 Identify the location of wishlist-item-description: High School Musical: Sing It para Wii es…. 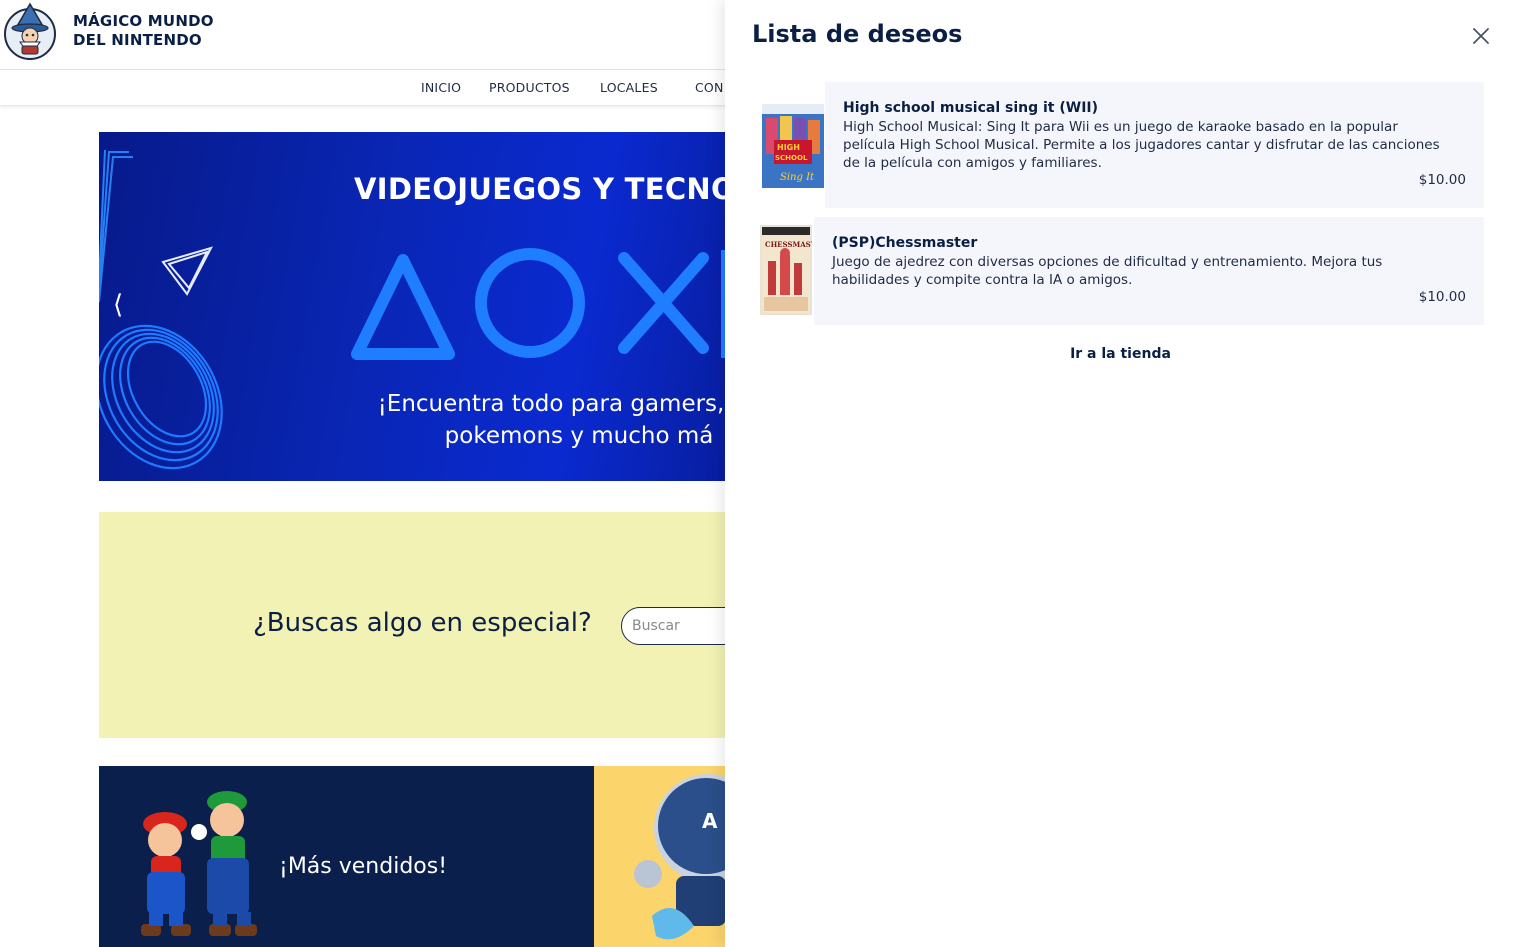
(1141, 145).